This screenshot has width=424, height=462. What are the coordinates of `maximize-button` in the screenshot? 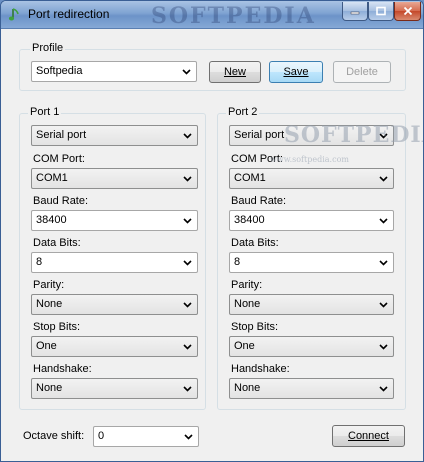 It's located at (381, 11).